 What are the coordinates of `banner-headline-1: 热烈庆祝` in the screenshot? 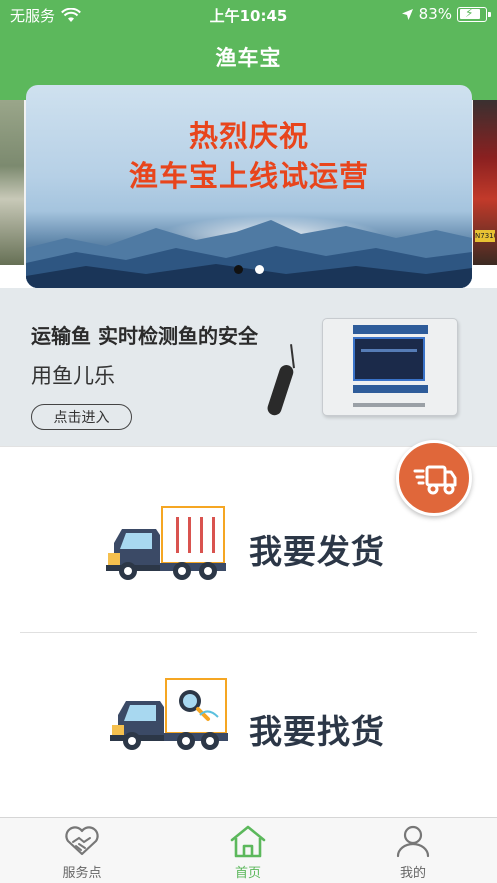 It's located at (248, 136).